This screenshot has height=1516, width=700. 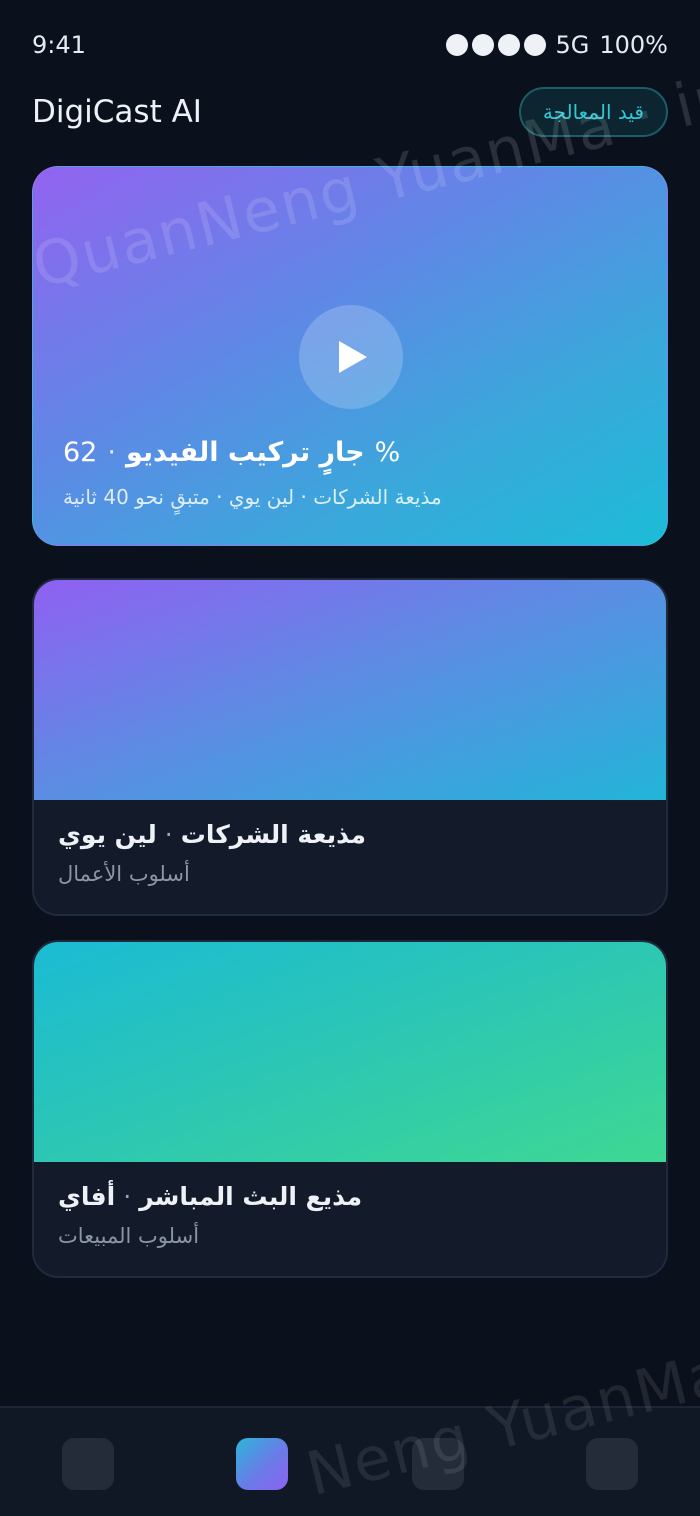 I want to click on nav-item-2-active, so click(x=262, y=1464).